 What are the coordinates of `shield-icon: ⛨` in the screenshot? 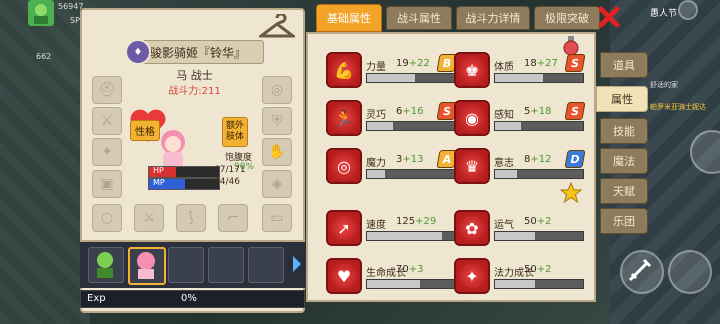 It's located at (277, 121).